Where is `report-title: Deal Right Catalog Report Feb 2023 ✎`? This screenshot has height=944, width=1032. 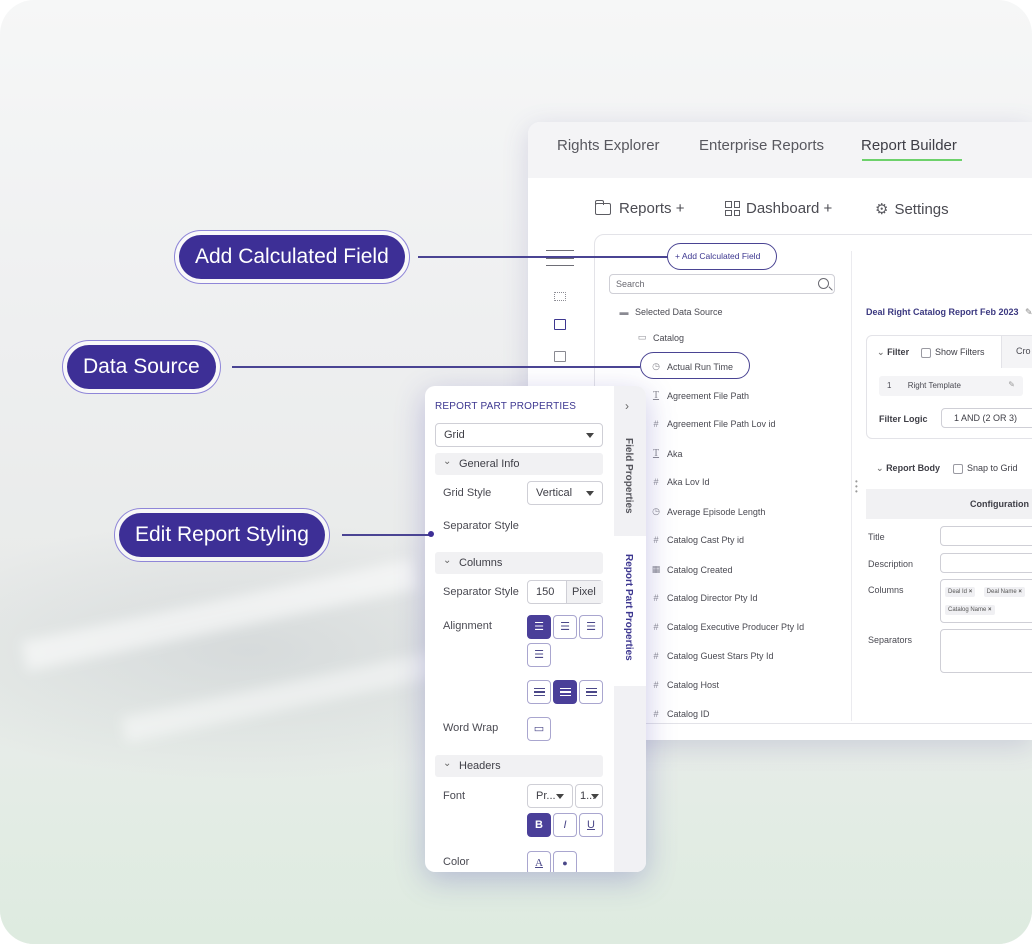
report-title: Deal Right Catalog Report Feb 2023 ✎ is located at coordinates (949, 312).